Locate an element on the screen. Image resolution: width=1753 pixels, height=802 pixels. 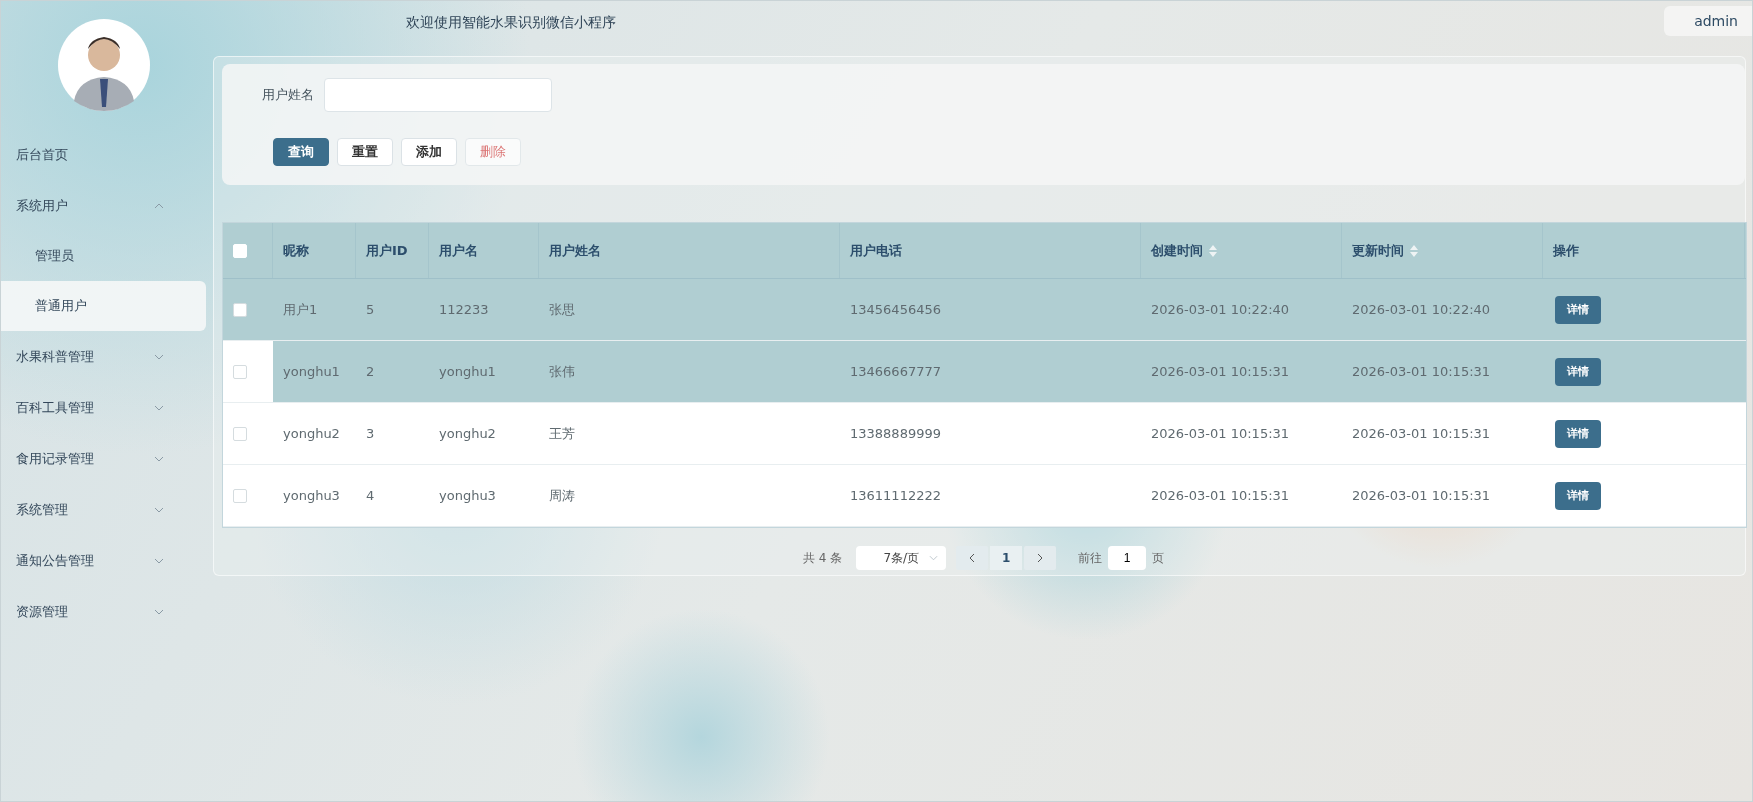
select-all-checkbox is located at coordinates (240, 250).